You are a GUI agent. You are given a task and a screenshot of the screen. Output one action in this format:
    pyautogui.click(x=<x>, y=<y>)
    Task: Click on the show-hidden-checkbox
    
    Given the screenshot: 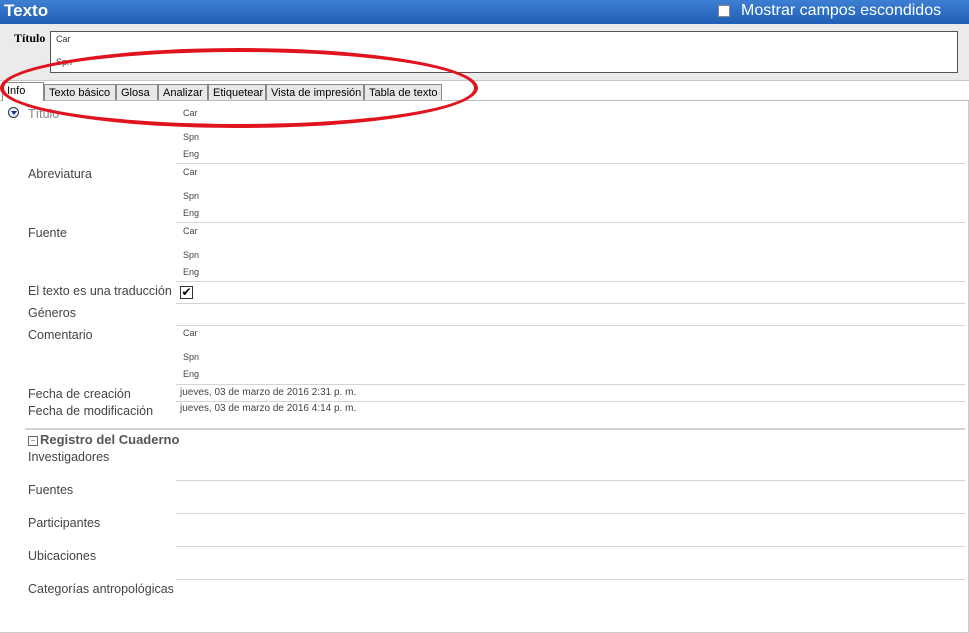 What is the action you would take?
    pyautogui.click(x=724, y=11)
    